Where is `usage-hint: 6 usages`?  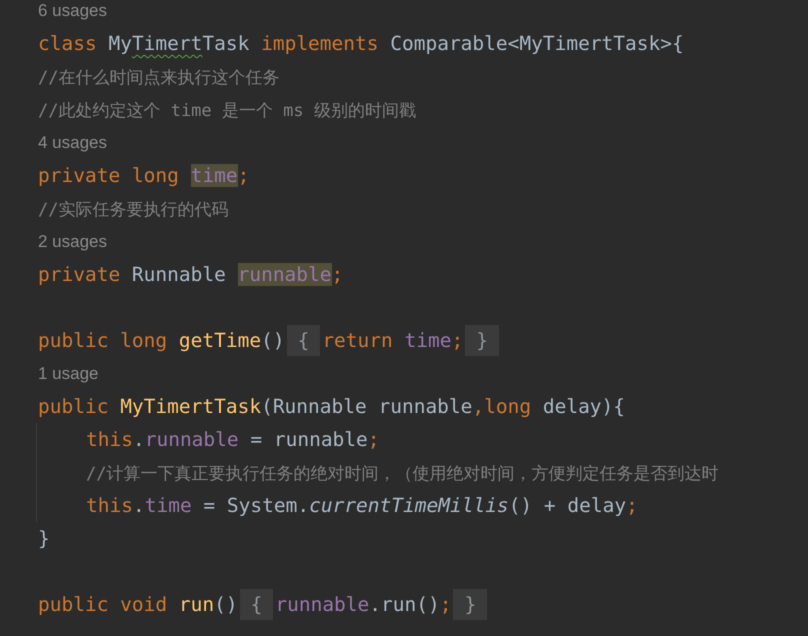 usage-hint: 6 usages is located at coordinates (72, 10).